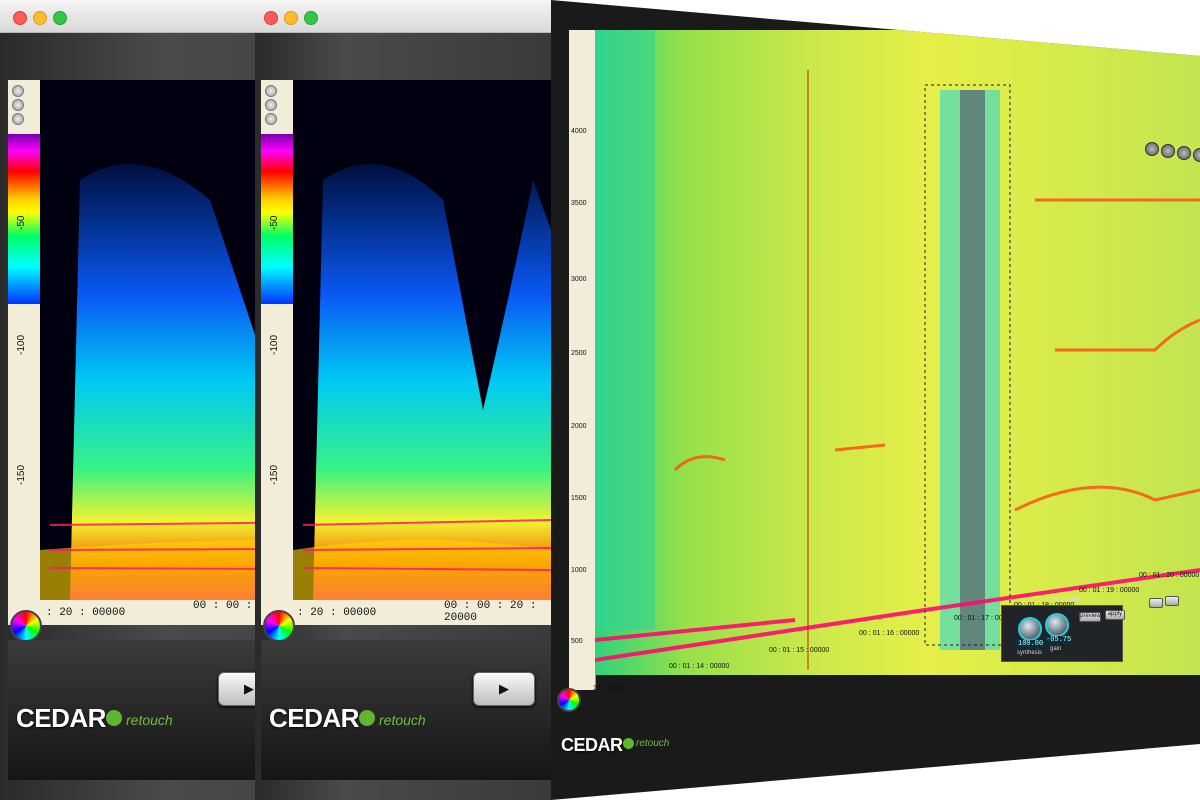 This screenshot has height=800, width=1200. I want to click on timecode-label: 00 : 01 : 19 : 00000, so click(1109, 590).